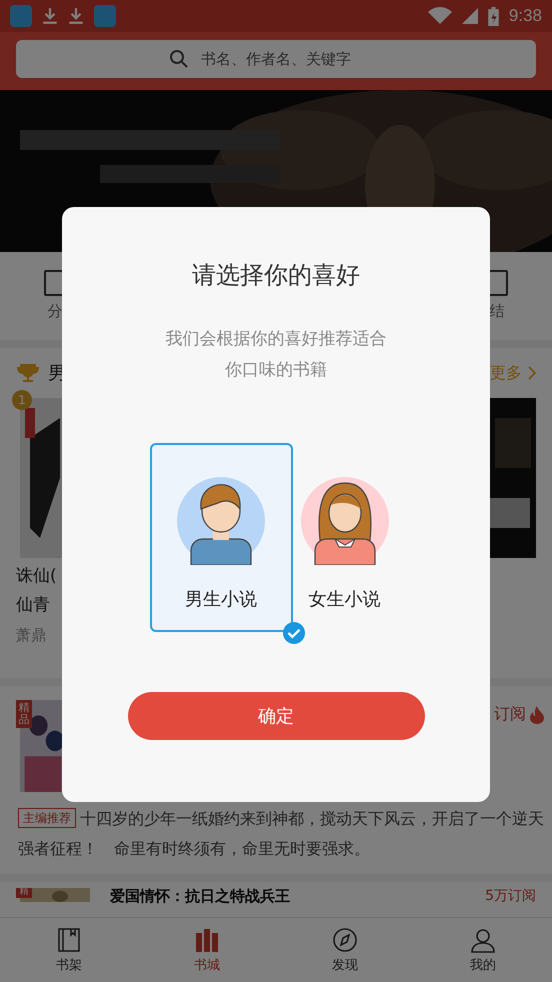  Describe the element at coordinates (31, 635) in the screenshot. I see `author-name: 萧鼎` at that location.